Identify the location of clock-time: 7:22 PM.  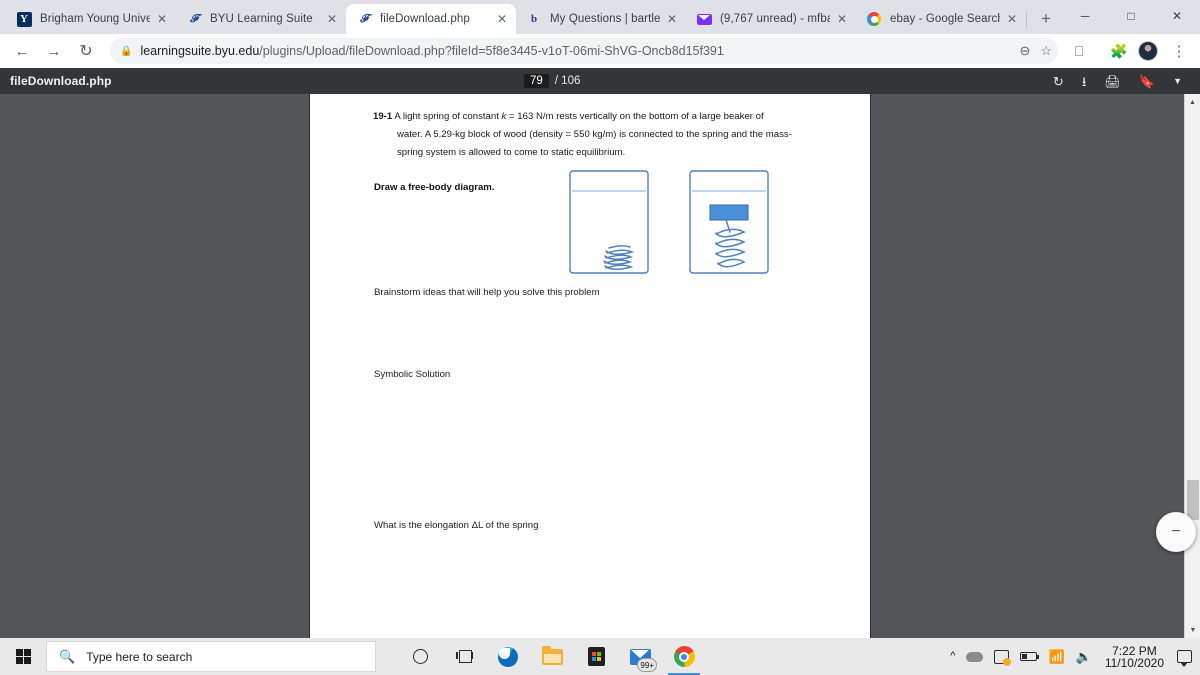
(1134, 650).